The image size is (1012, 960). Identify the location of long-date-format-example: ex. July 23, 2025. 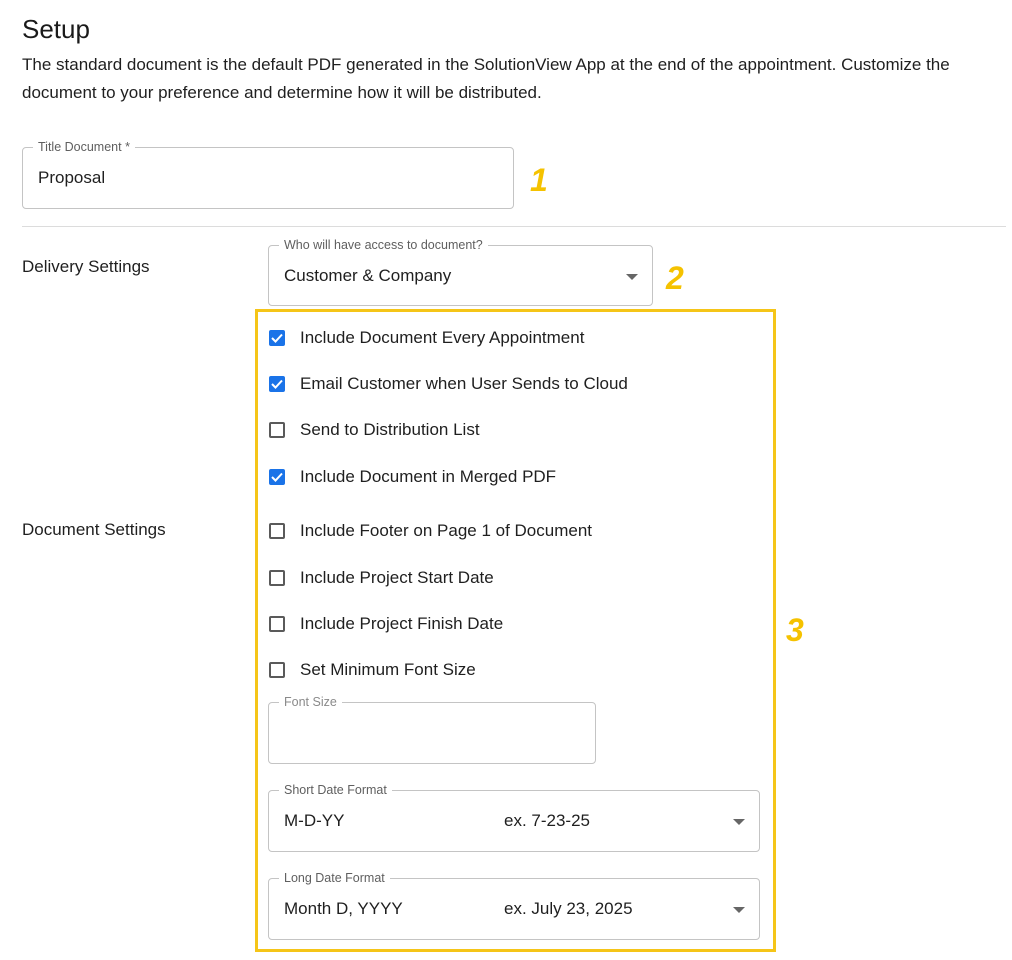
(568, 908).